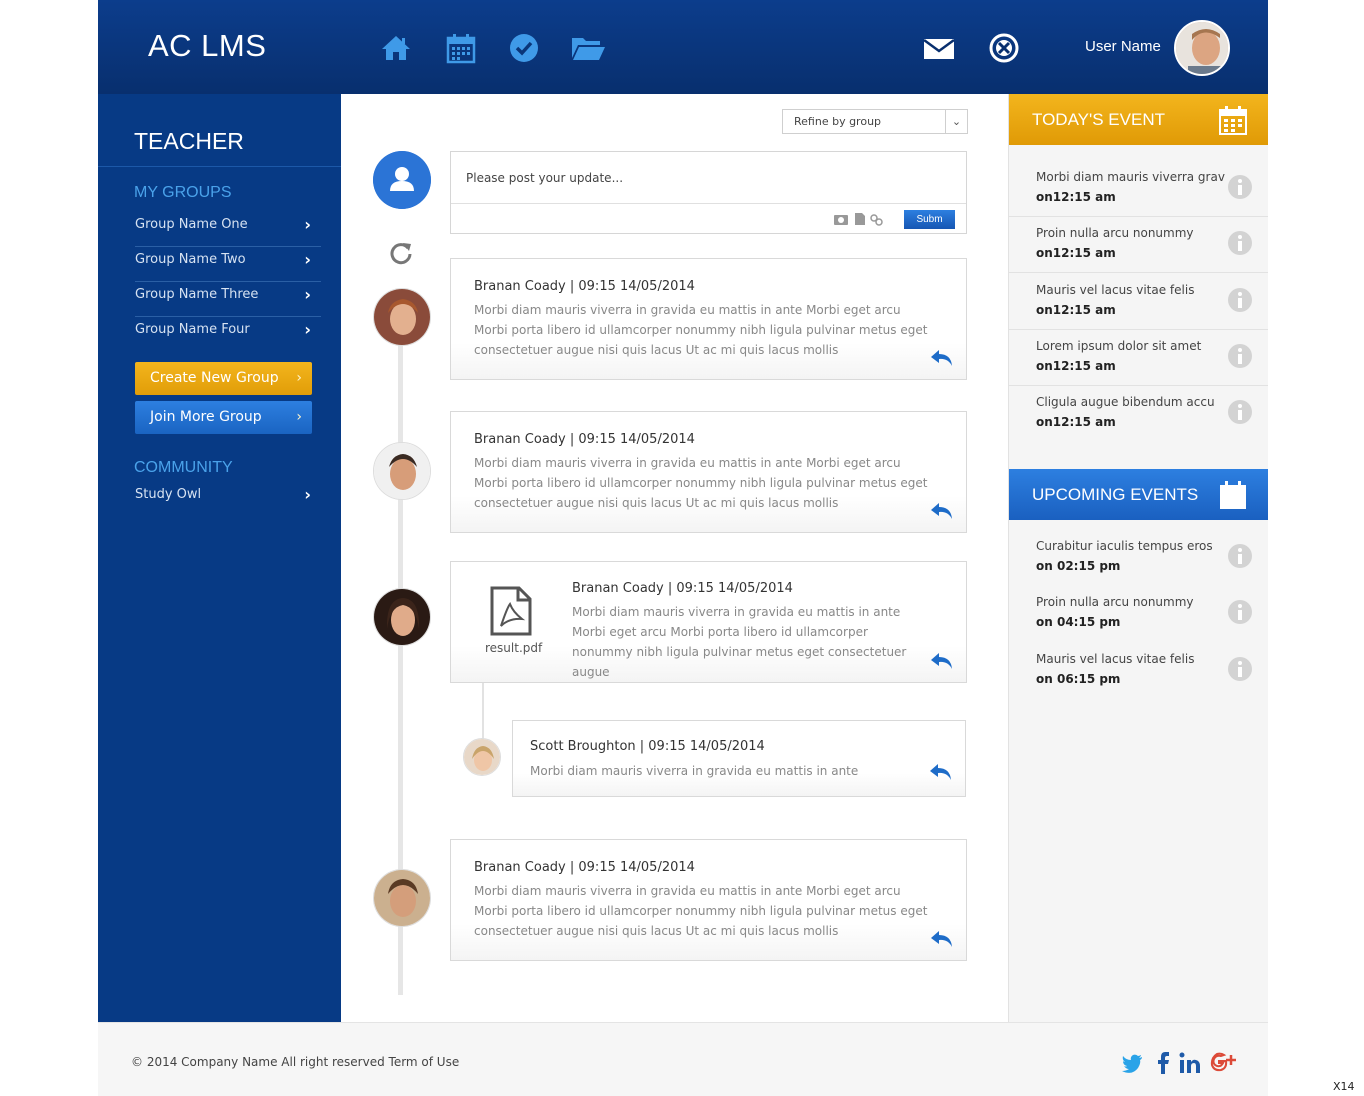 This screenshot has height=1096, width=1364. What do you see at coordinates (939, 48) in the screenshot?
I see `mail-icon` at bounding box center [939, 48].